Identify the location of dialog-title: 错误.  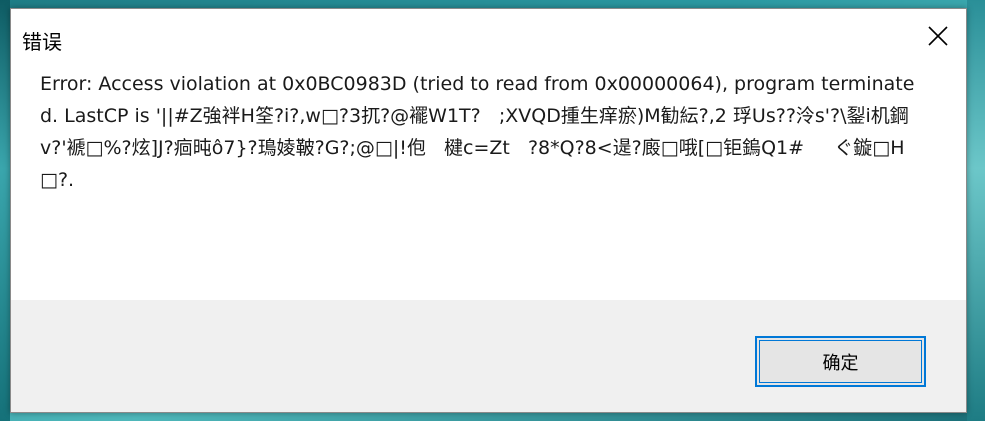
(42, 42).